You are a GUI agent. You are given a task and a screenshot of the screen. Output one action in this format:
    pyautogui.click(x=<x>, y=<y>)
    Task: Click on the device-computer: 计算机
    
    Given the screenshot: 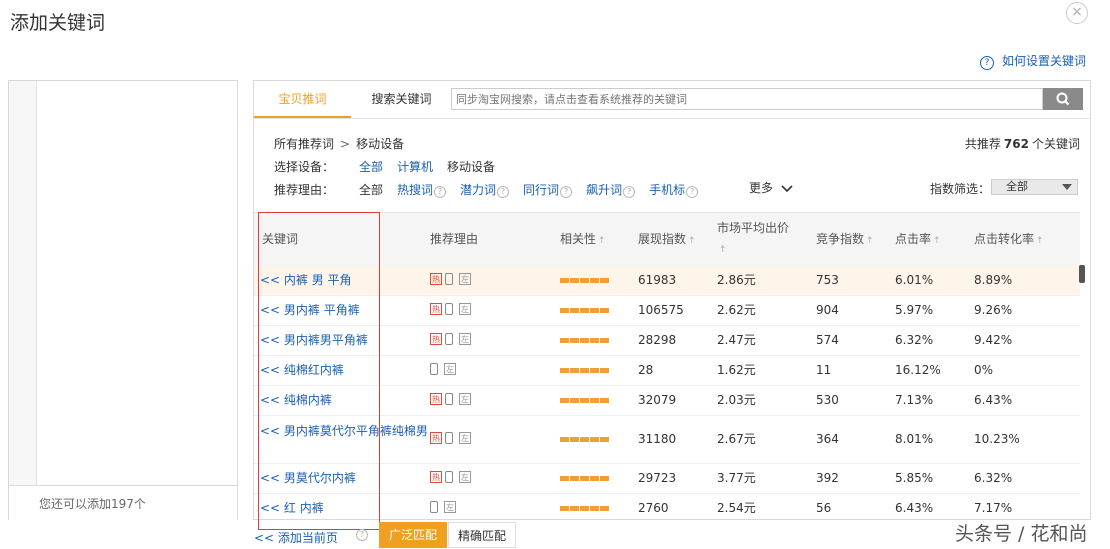 What is the action you would take?
    pyautogui.click(x=415, y=167)
    